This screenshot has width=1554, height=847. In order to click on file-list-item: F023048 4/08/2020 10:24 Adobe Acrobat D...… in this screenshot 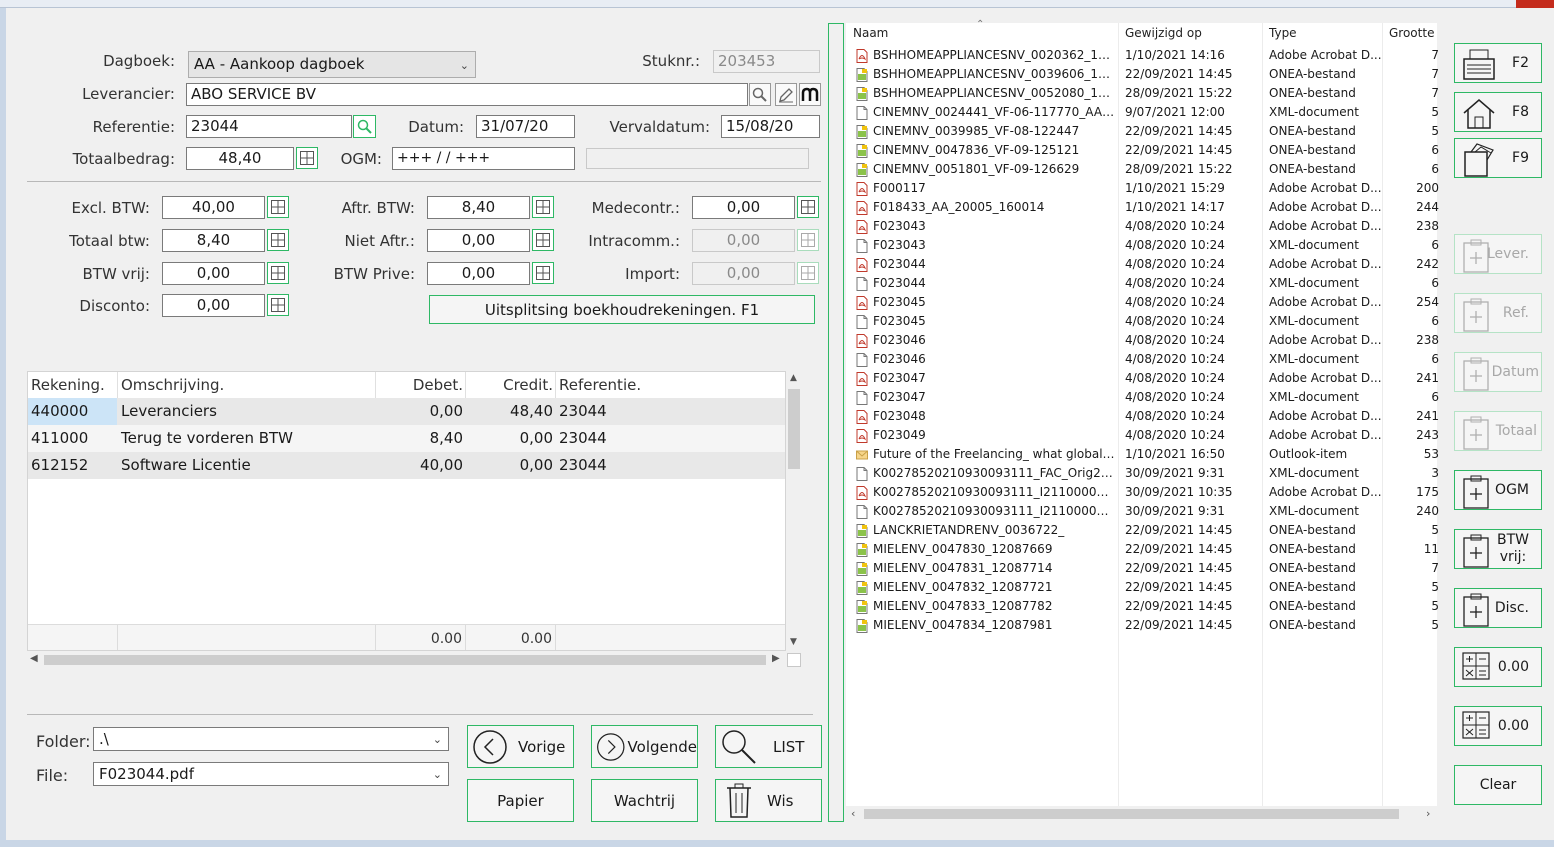, I will do `click(1142, 416)`.